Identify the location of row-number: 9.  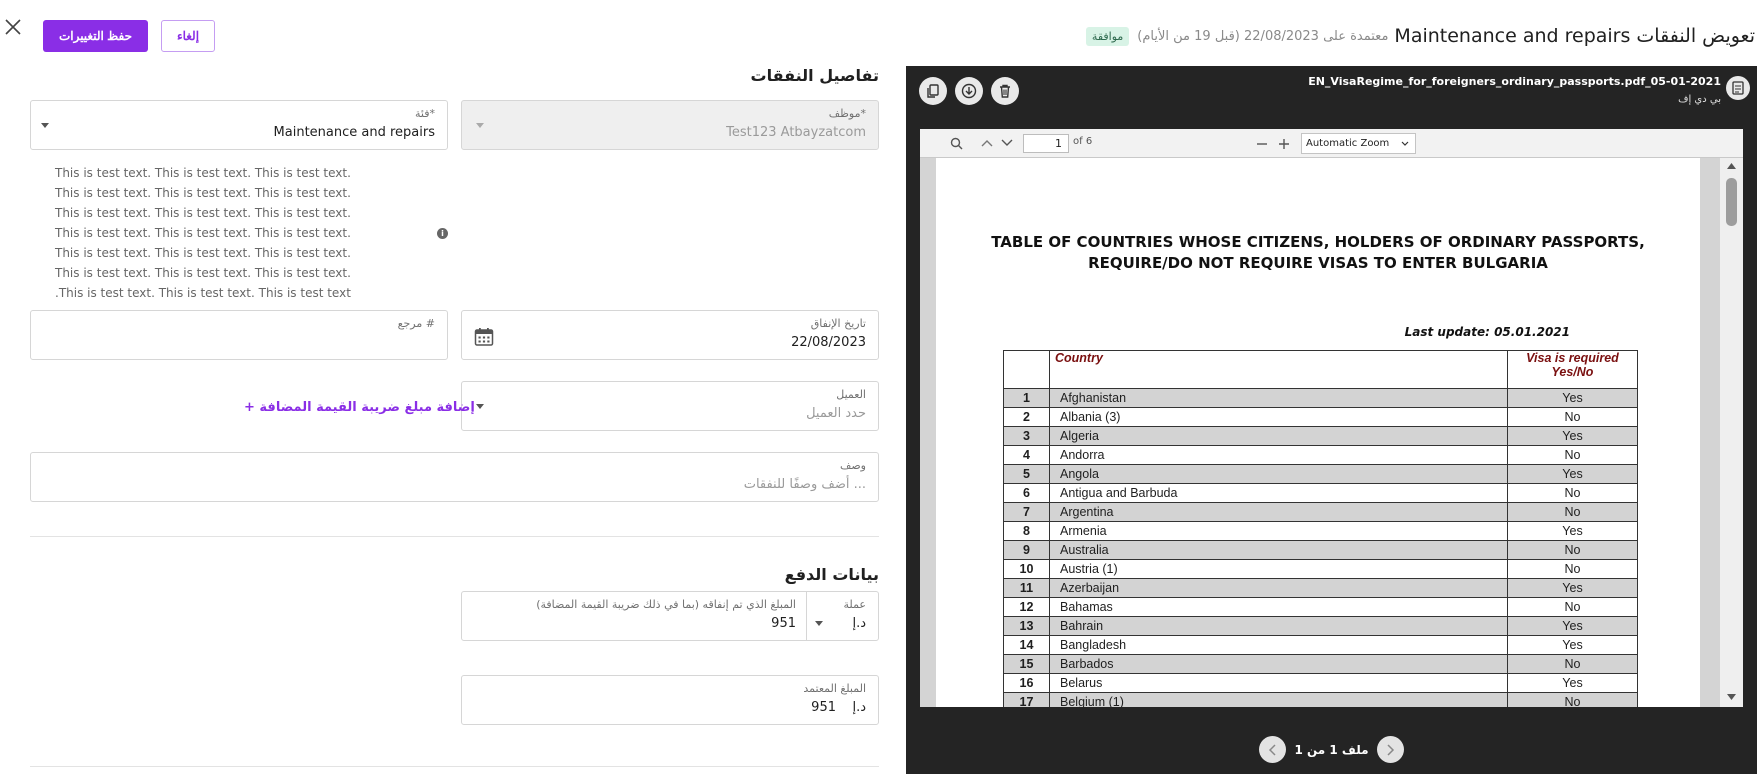
(1026, 550).